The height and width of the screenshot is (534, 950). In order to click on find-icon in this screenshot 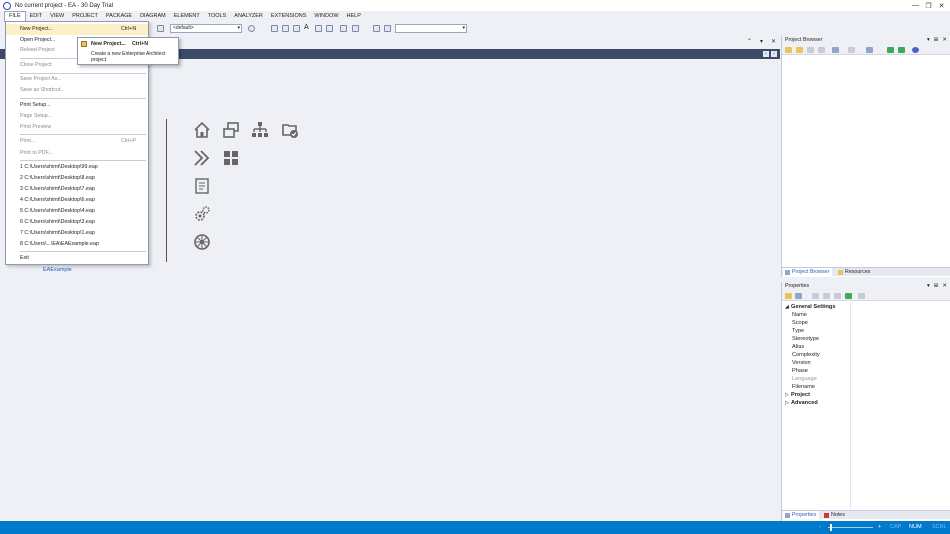, I will do `click(160, 28)`.